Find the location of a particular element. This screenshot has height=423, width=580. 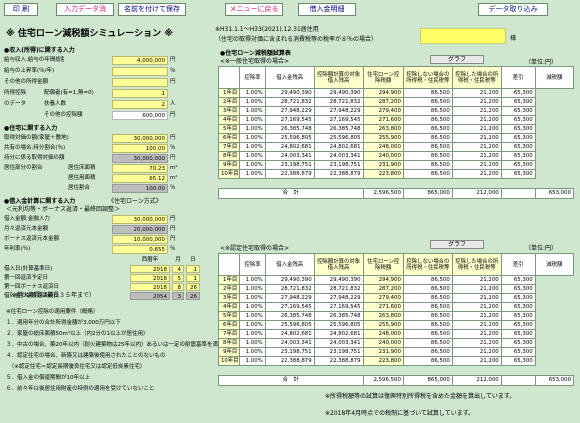

footnote-2: ※2018年4月時点での税制に基づいて試算しています。 is located at coordinates (400, 413).